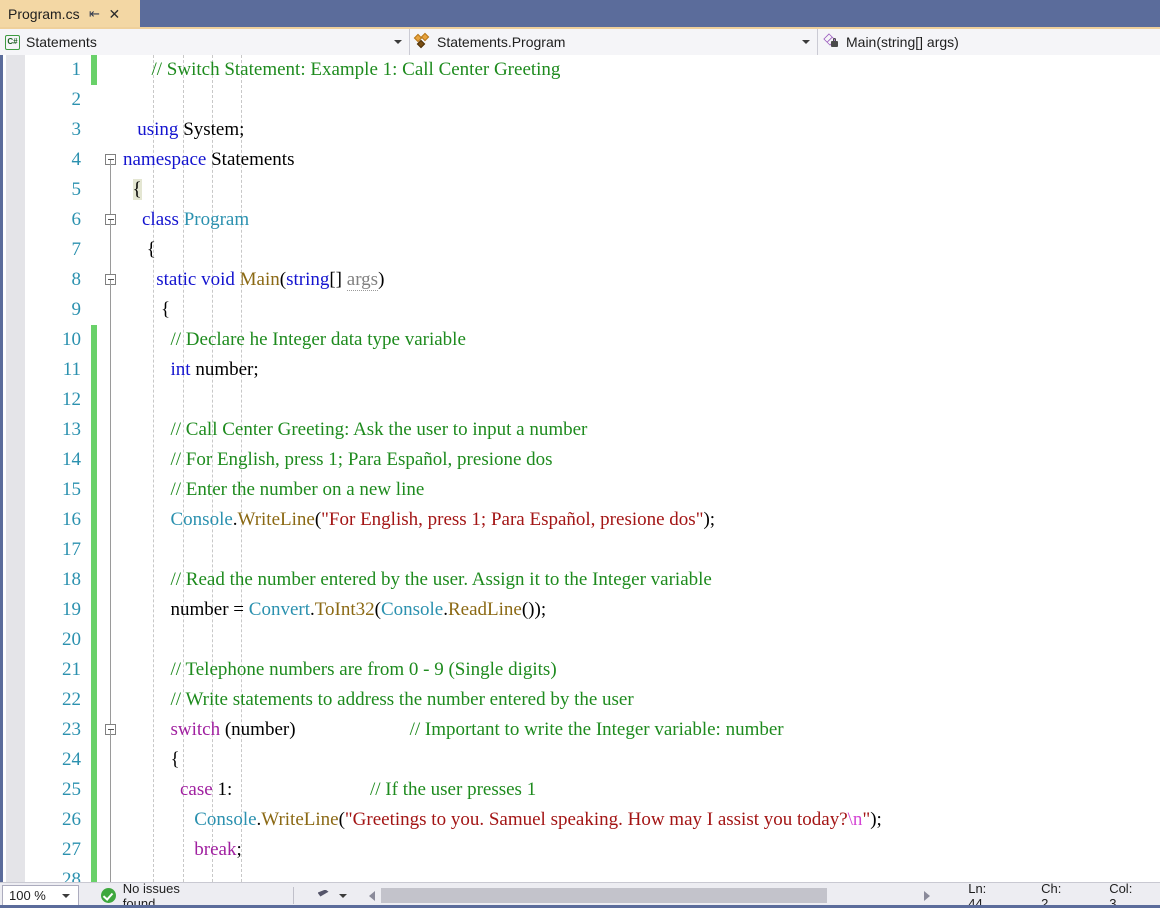  Describe the element at coordinates (927, 895) in the screenshot. I see `scroll-right-arrow-icon` at that location.